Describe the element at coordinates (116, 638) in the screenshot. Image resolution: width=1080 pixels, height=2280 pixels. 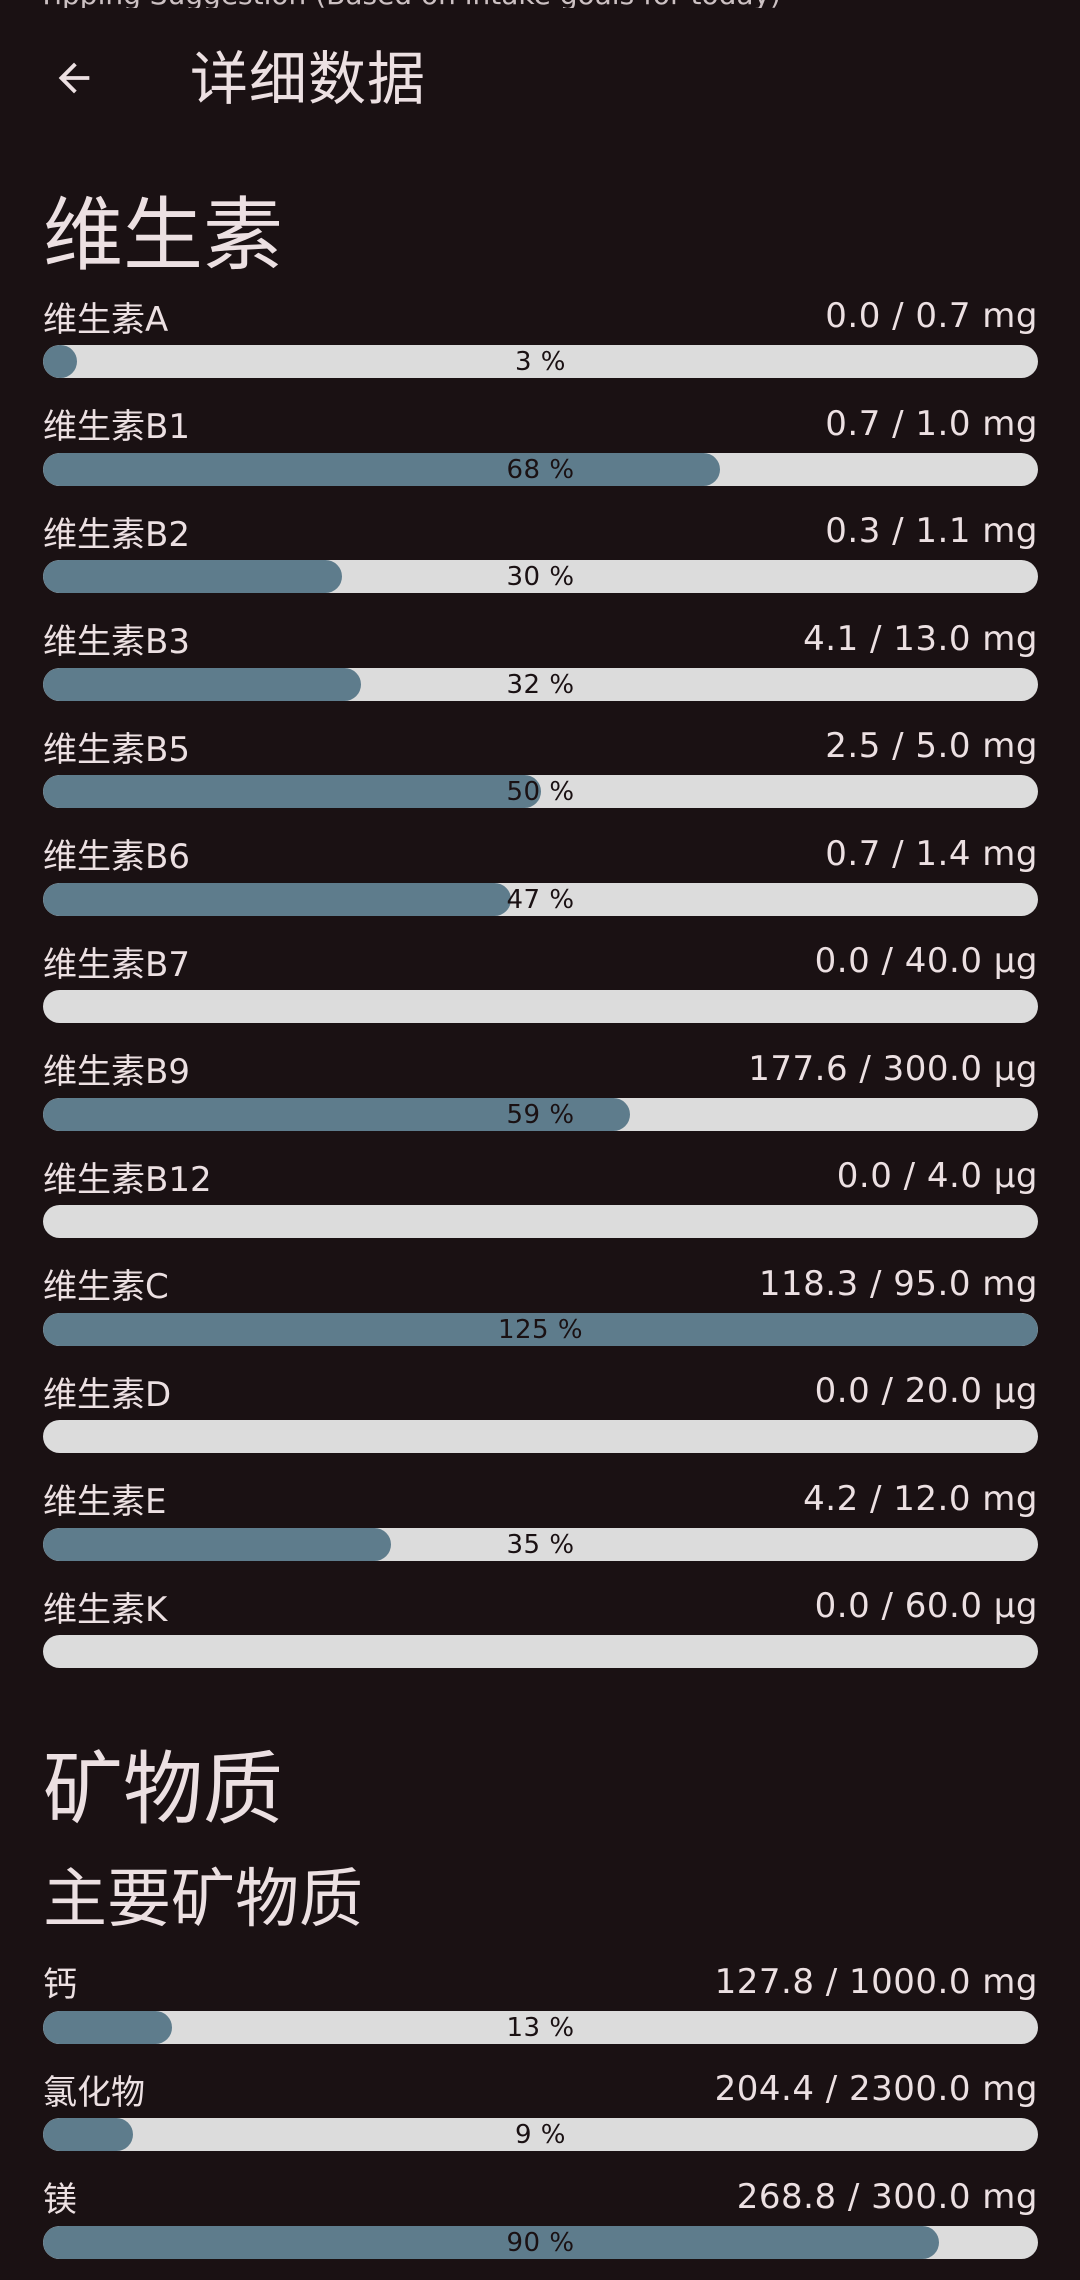
I see `nutrient-name: 维生素B3` at that location.